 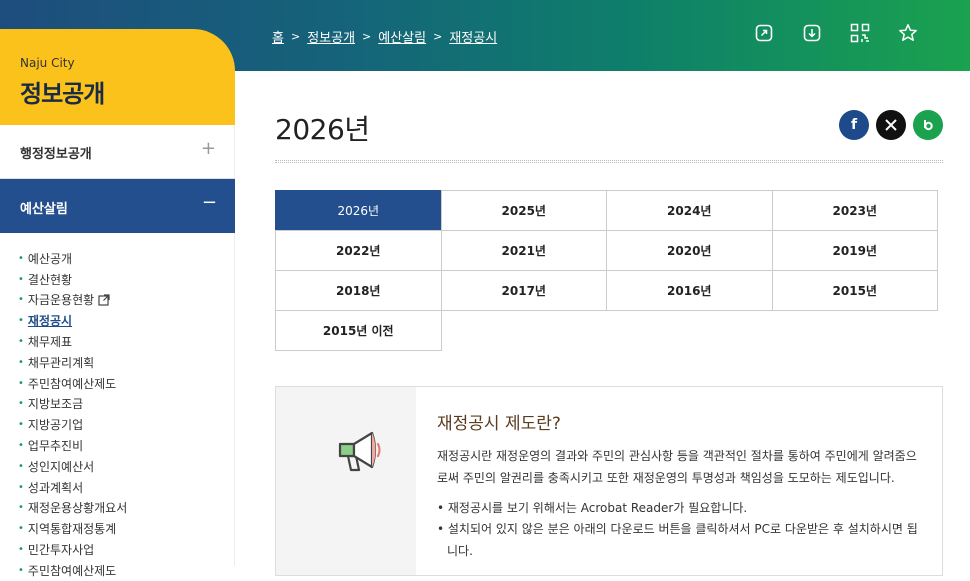 What do you see at coordinates (117, 206) in the screenshot?
I see `sidebar-item-budget: 예산살림 −` at bounding box center [117, 206].